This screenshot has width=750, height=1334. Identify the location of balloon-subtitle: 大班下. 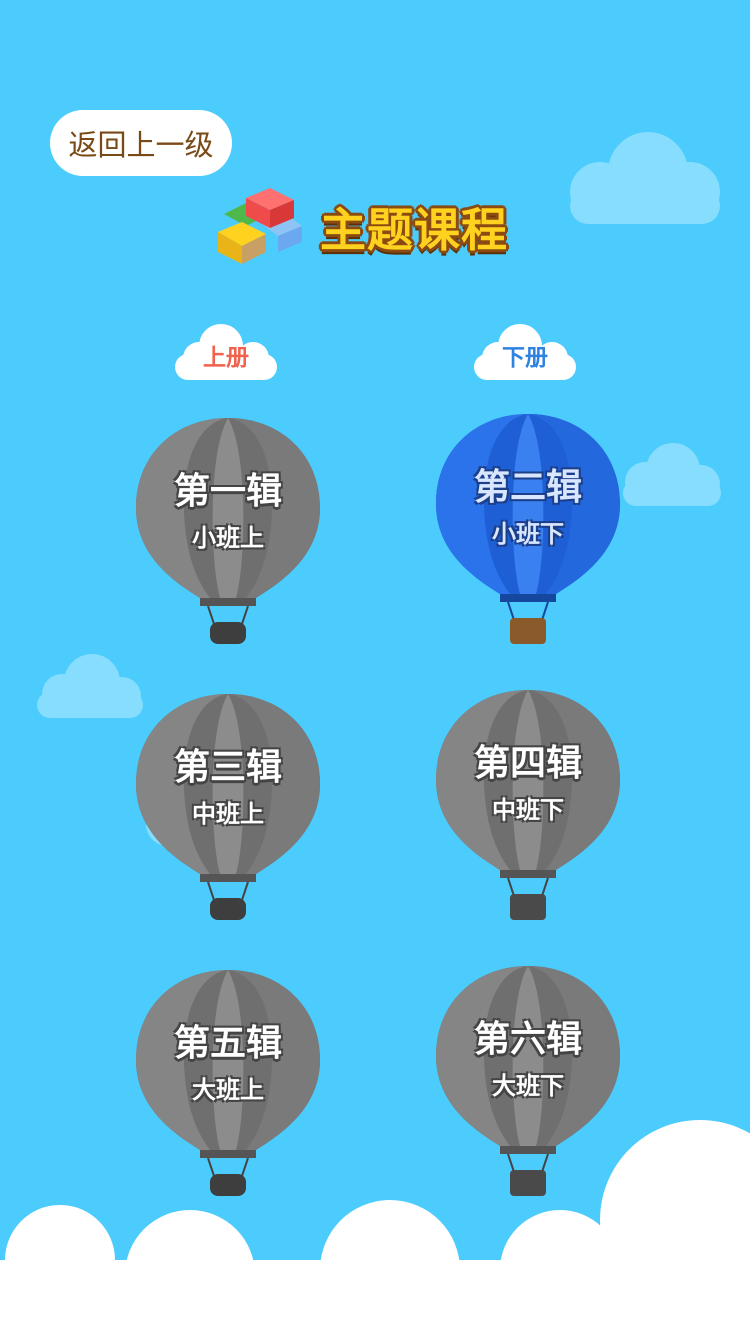
(528, 1086).